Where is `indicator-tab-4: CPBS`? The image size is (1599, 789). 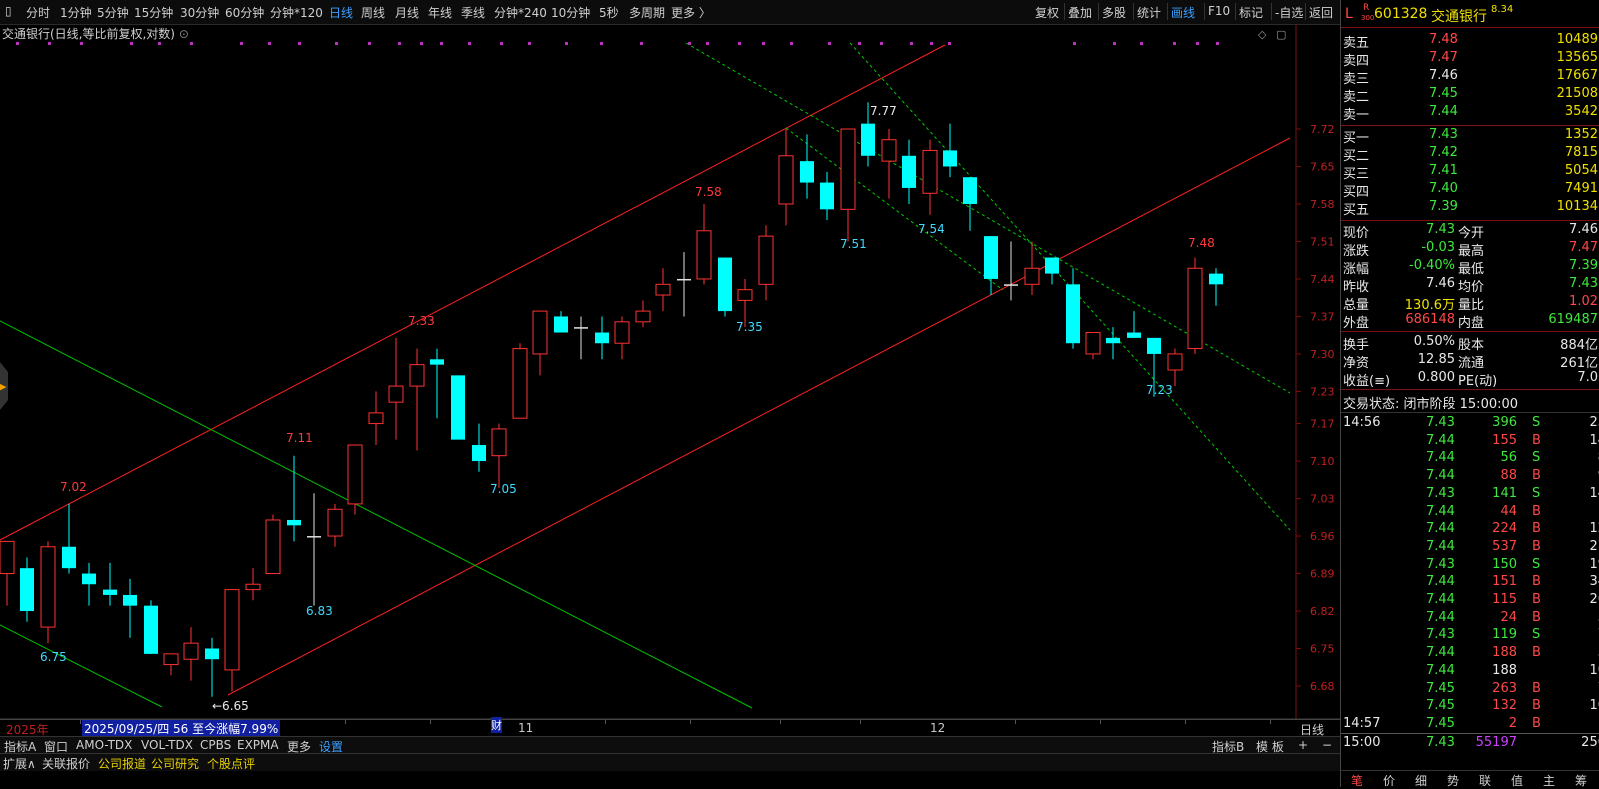
indicator-tab-4: CPBS is located at coordinates (215, 745).